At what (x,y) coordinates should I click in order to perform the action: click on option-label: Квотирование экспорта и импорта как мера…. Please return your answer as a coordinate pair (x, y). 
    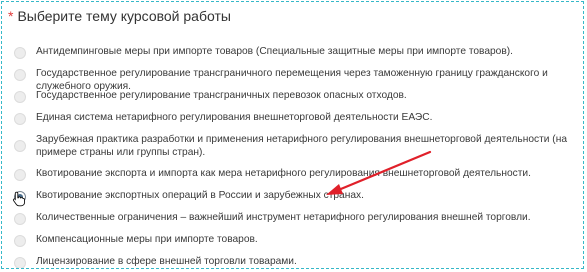
    Looking at the image, I should click on (304, 173).